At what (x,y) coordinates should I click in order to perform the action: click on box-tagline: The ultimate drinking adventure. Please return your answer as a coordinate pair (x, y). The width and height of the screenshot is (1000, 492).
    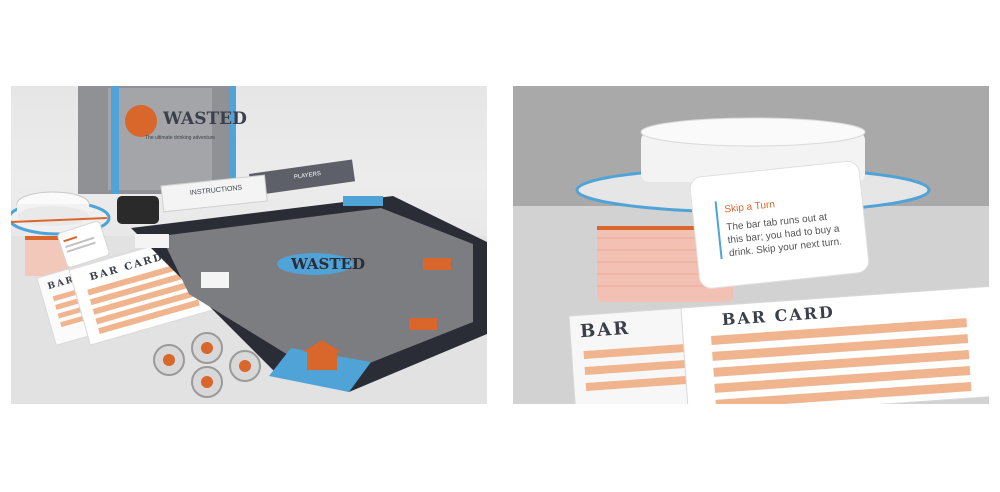
    Looking at the image, I should click on (180, 138).